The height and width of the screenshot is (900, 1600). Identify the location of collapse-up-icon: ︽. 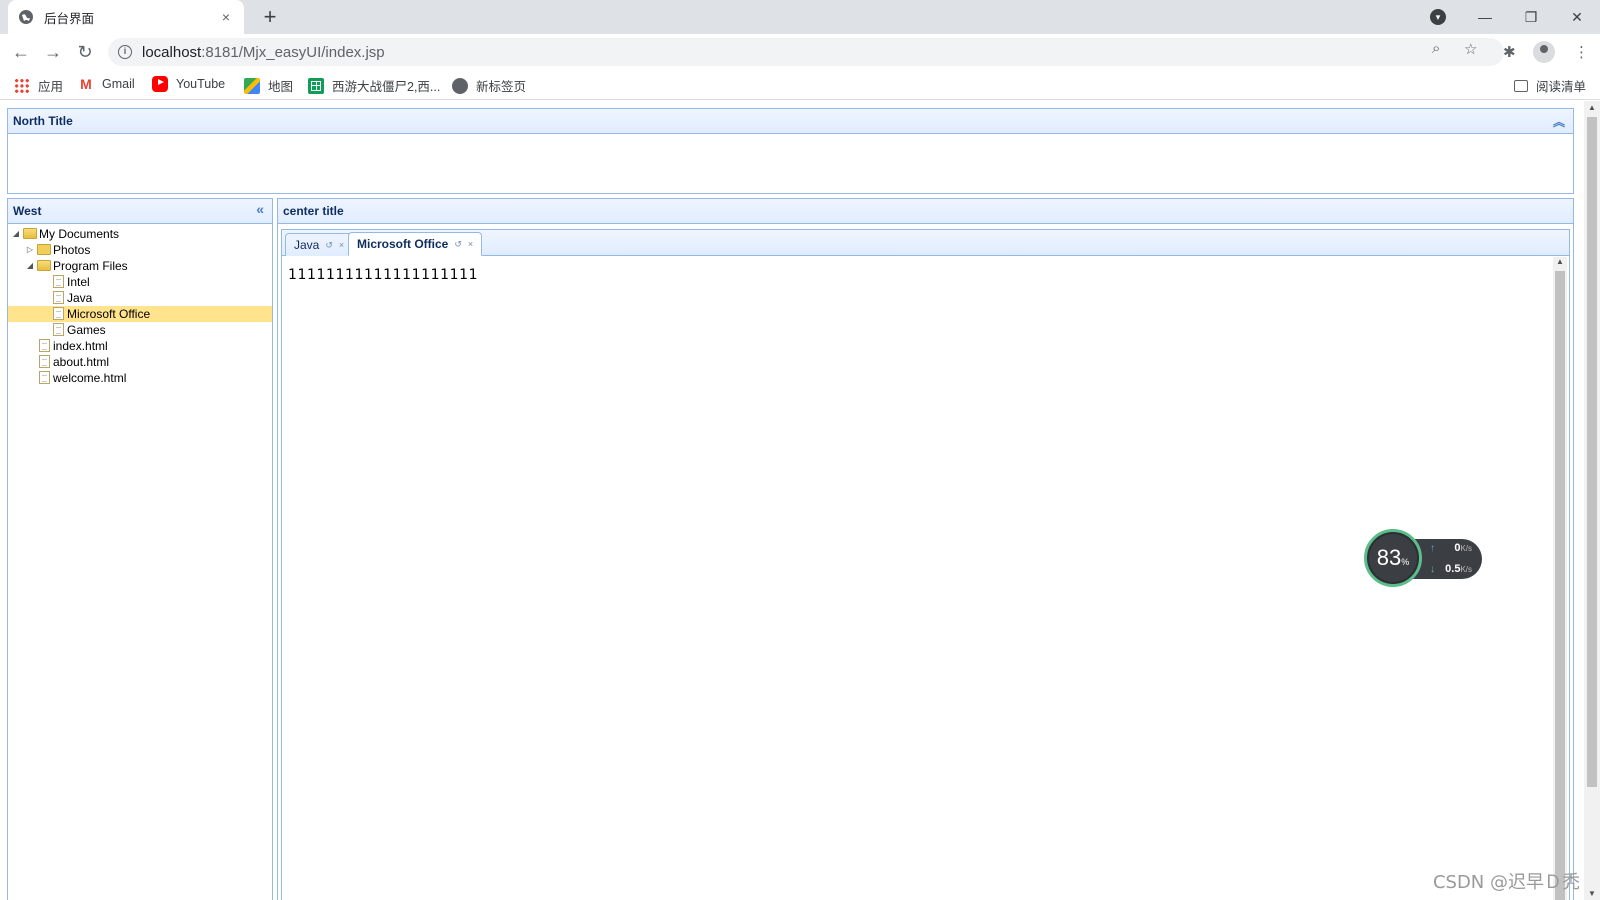
(1559, 121).